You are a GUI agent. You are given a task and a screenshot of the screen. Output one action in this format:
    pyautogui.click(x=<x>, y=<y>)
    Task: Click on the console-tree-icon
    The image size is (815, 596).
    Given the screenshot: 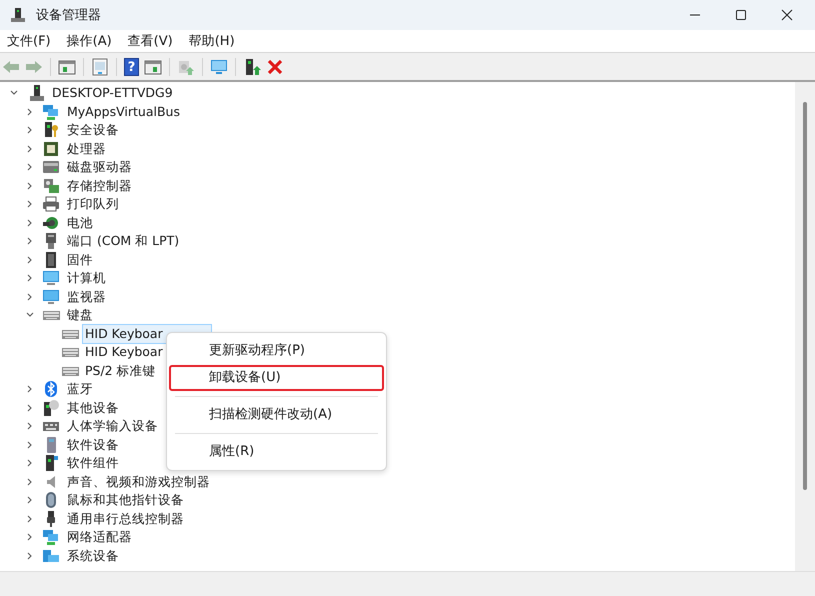 What is the action you would take?
    pyautogui.click(x=67, y=67)
    